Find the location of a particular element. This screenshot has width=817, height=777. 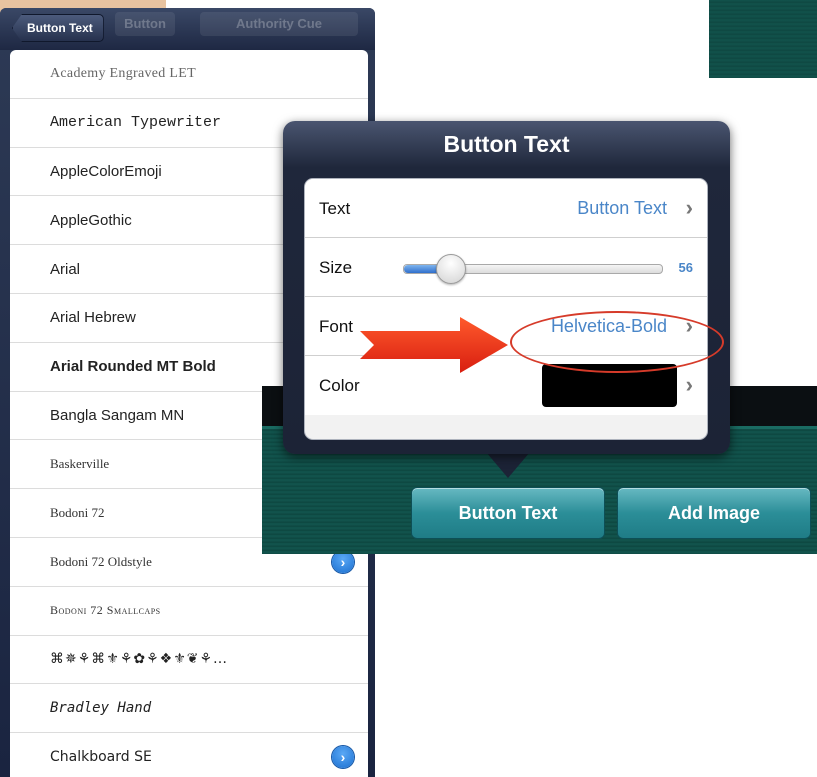

font-list-item: Academy Engraved LET is located at coordinates (189, 74).